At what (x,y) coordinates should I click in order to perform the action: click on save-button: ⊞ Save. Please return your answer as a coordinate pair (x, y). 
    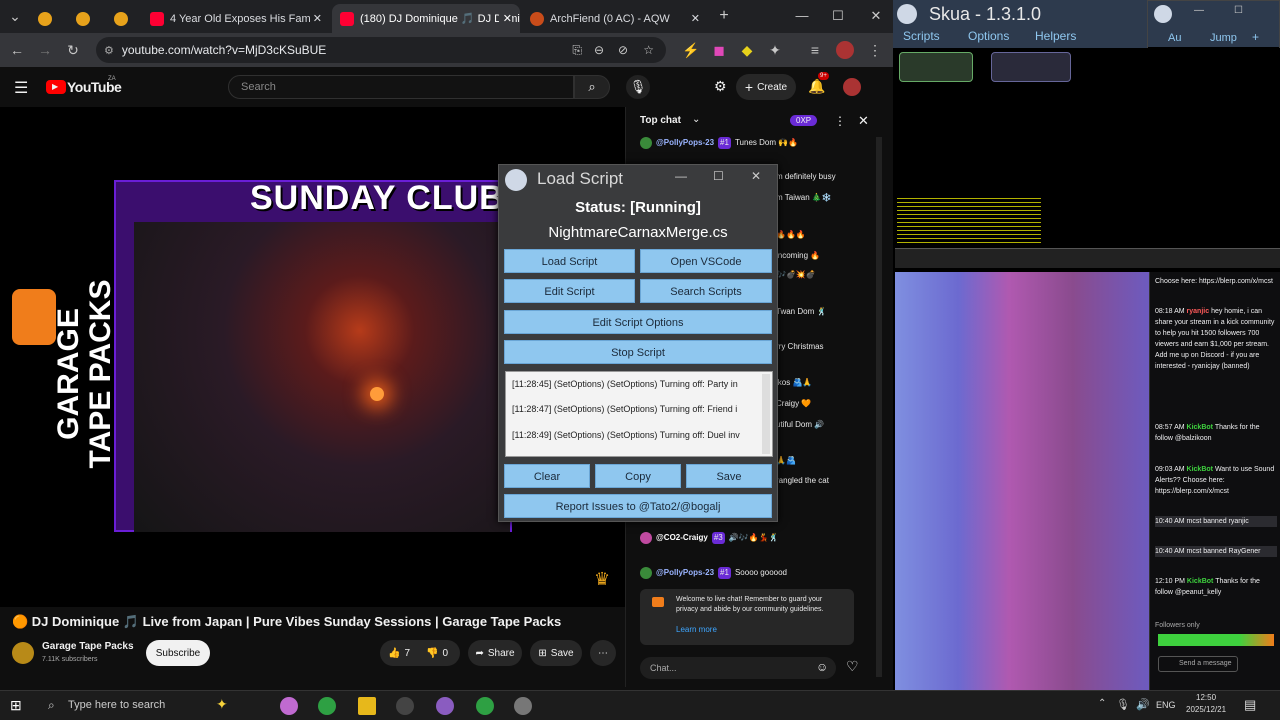
    Looking at the image, I should click on (556, 653).